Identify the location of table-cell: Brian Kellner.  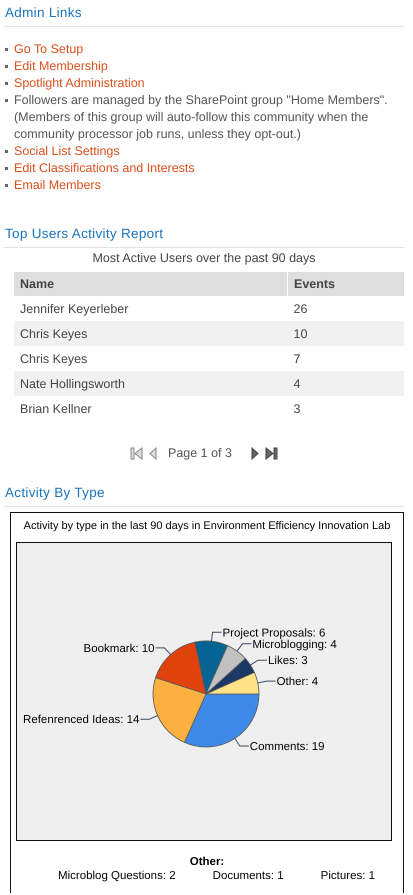
(151, 408).